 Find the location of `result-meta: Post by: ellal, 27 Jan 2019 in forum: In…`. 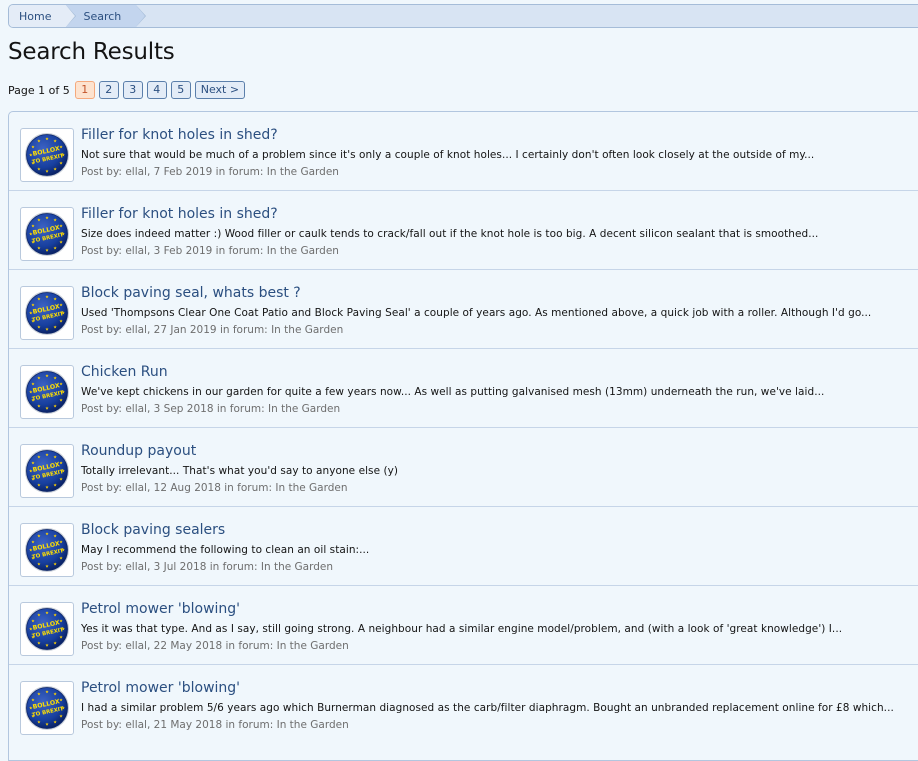

result-meta: Post by: ellal, 27 Jan 2019 in forum: In… is located at coordinates (212, 330).